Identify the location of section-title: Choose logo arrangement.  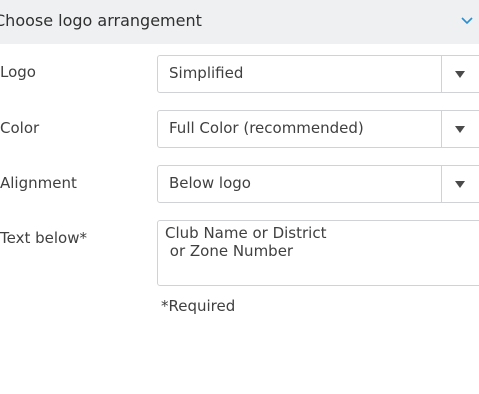
(101, 20).